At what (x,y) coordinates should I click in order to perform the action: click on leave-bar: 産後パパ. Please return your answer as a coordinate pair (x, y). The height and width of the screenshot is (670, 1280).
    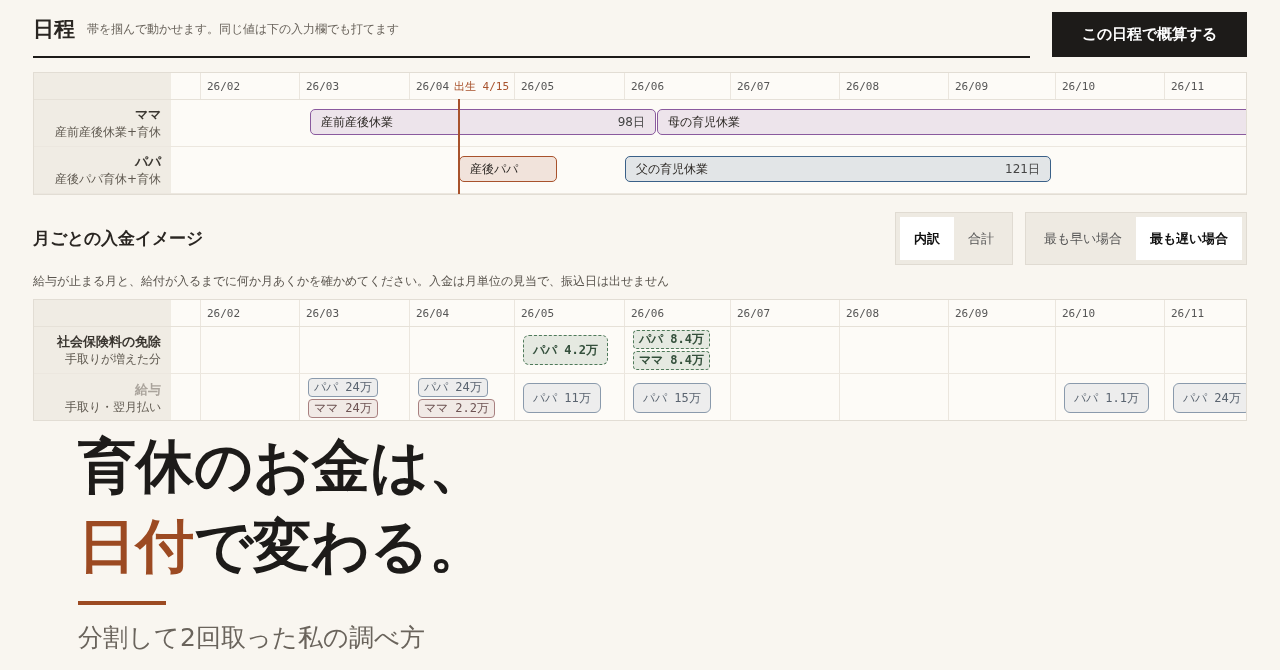
    Looking at the image, I should click on (508, 169).